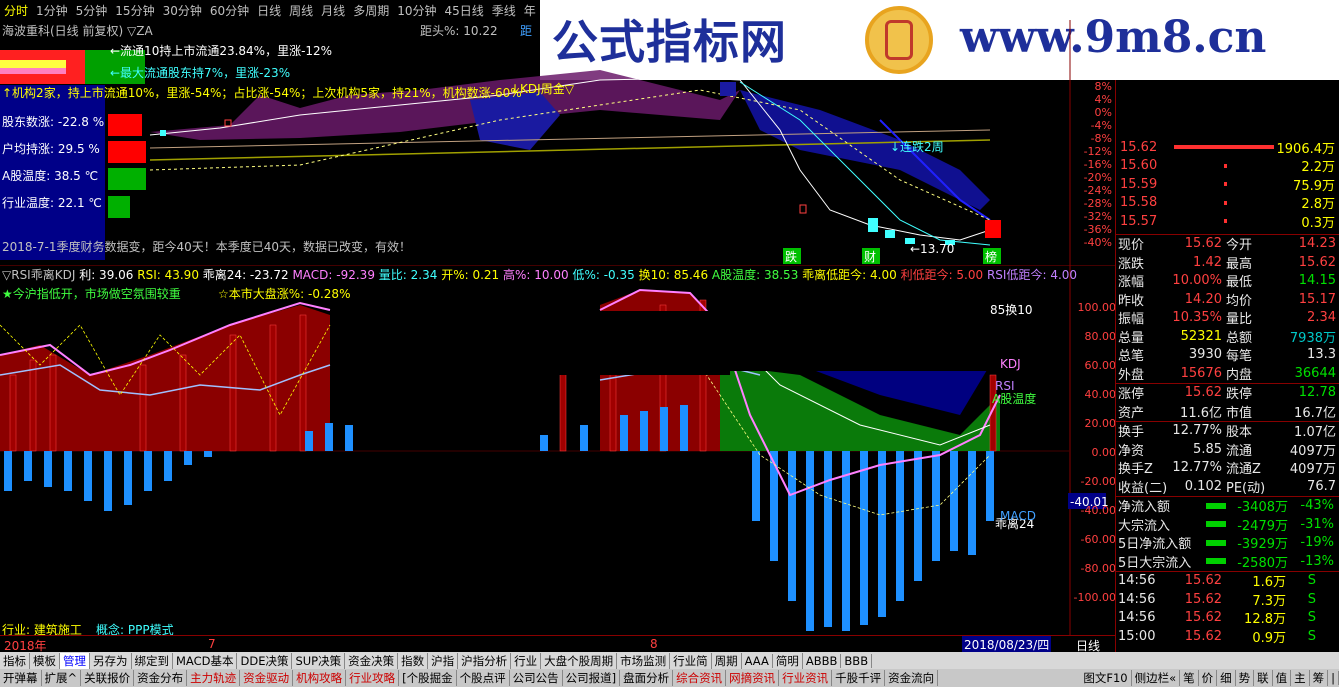 The image size is (1339, 687). Describe the element at coordinates (1227, 299) in the screenshot. I see `quote-row: 昨收 14.20 均价 15.17` at that location.